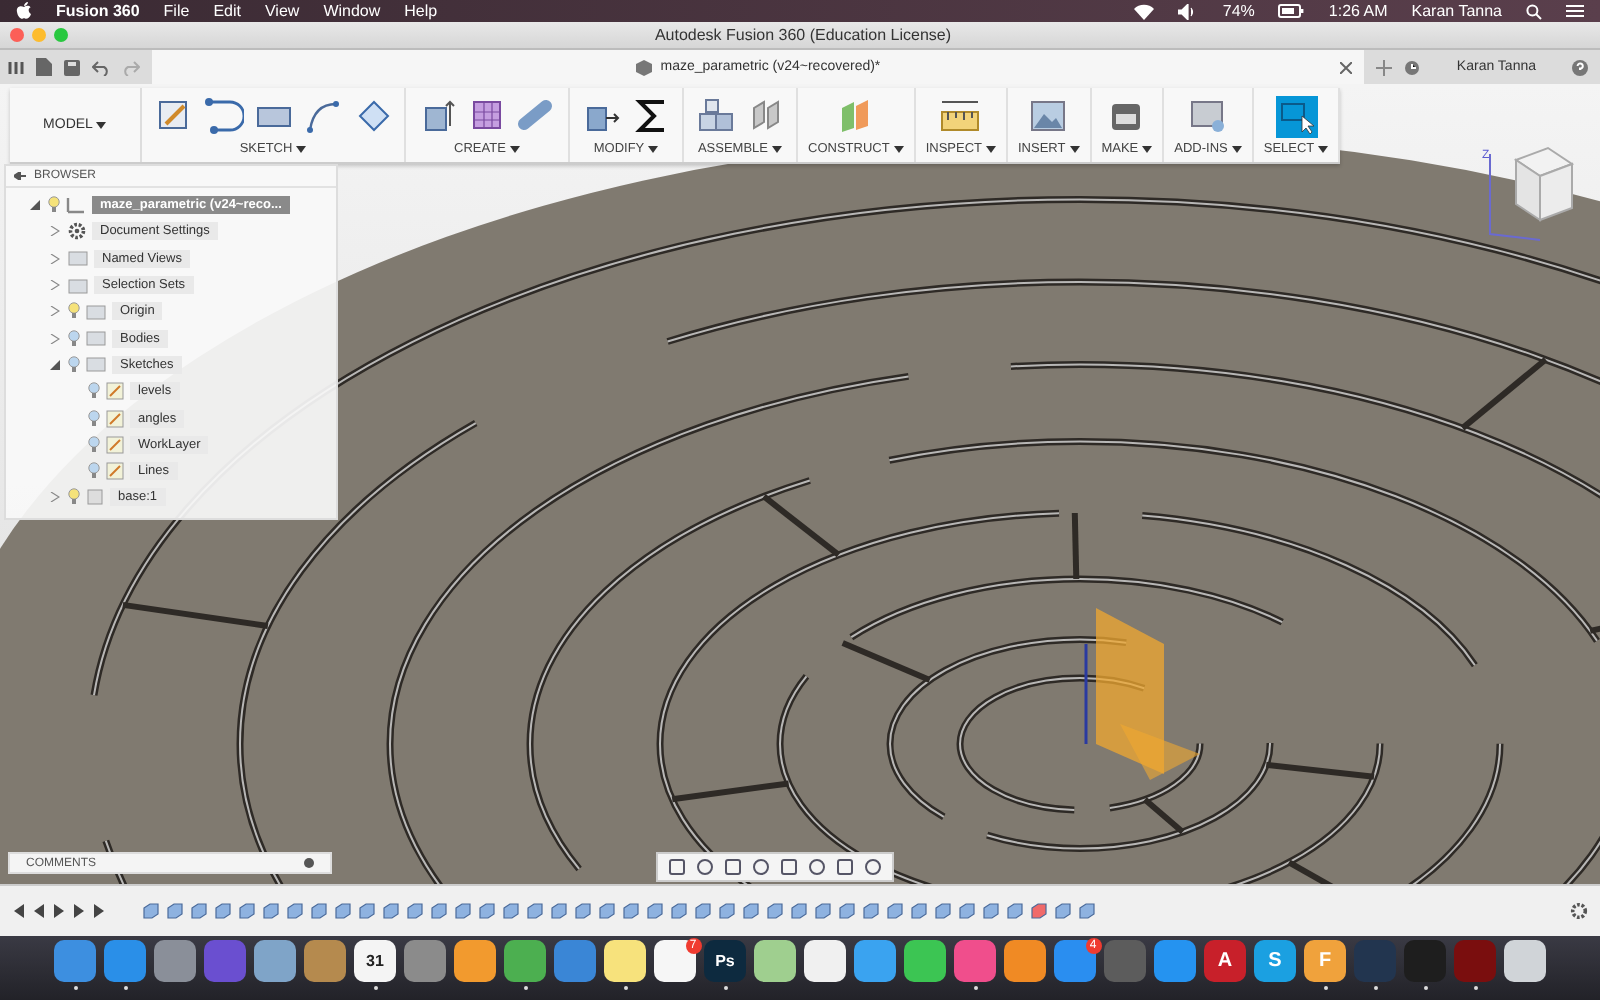  What do you see at coordinates (1412, 67) in the screenshot?
I see `clock-icon` at bounding box center [1412, 67].